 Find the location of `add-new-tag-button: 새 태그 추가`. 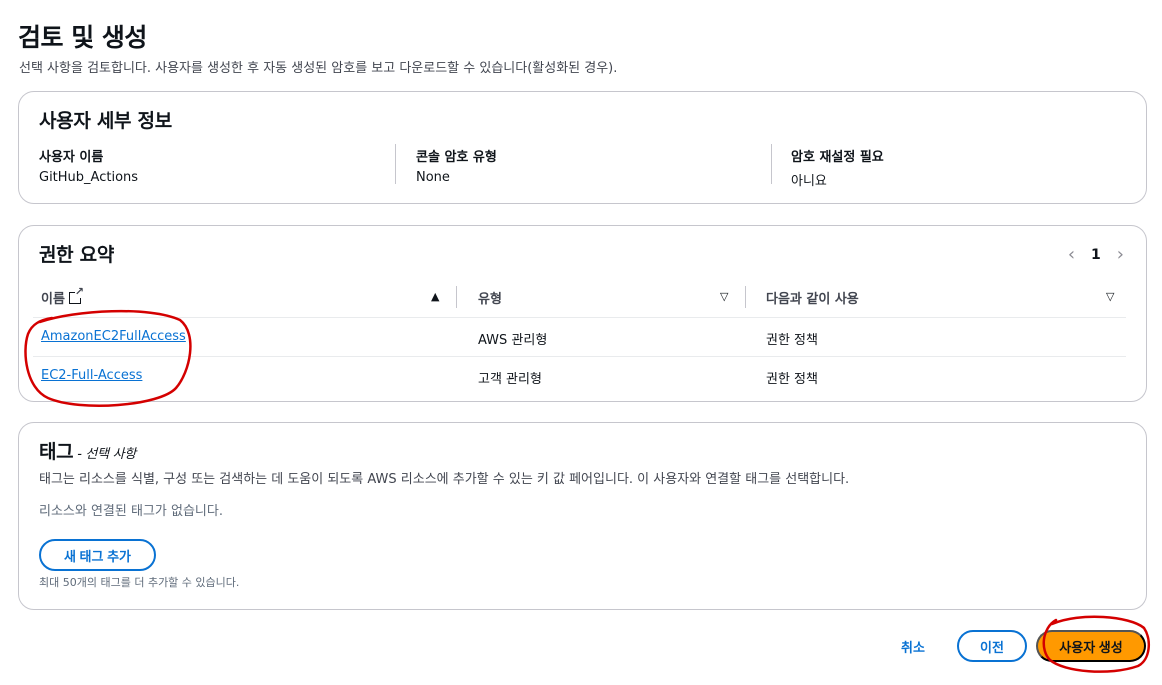

add-new-tag-button: 새 태그 추가 is located at coordinates (97, 555).